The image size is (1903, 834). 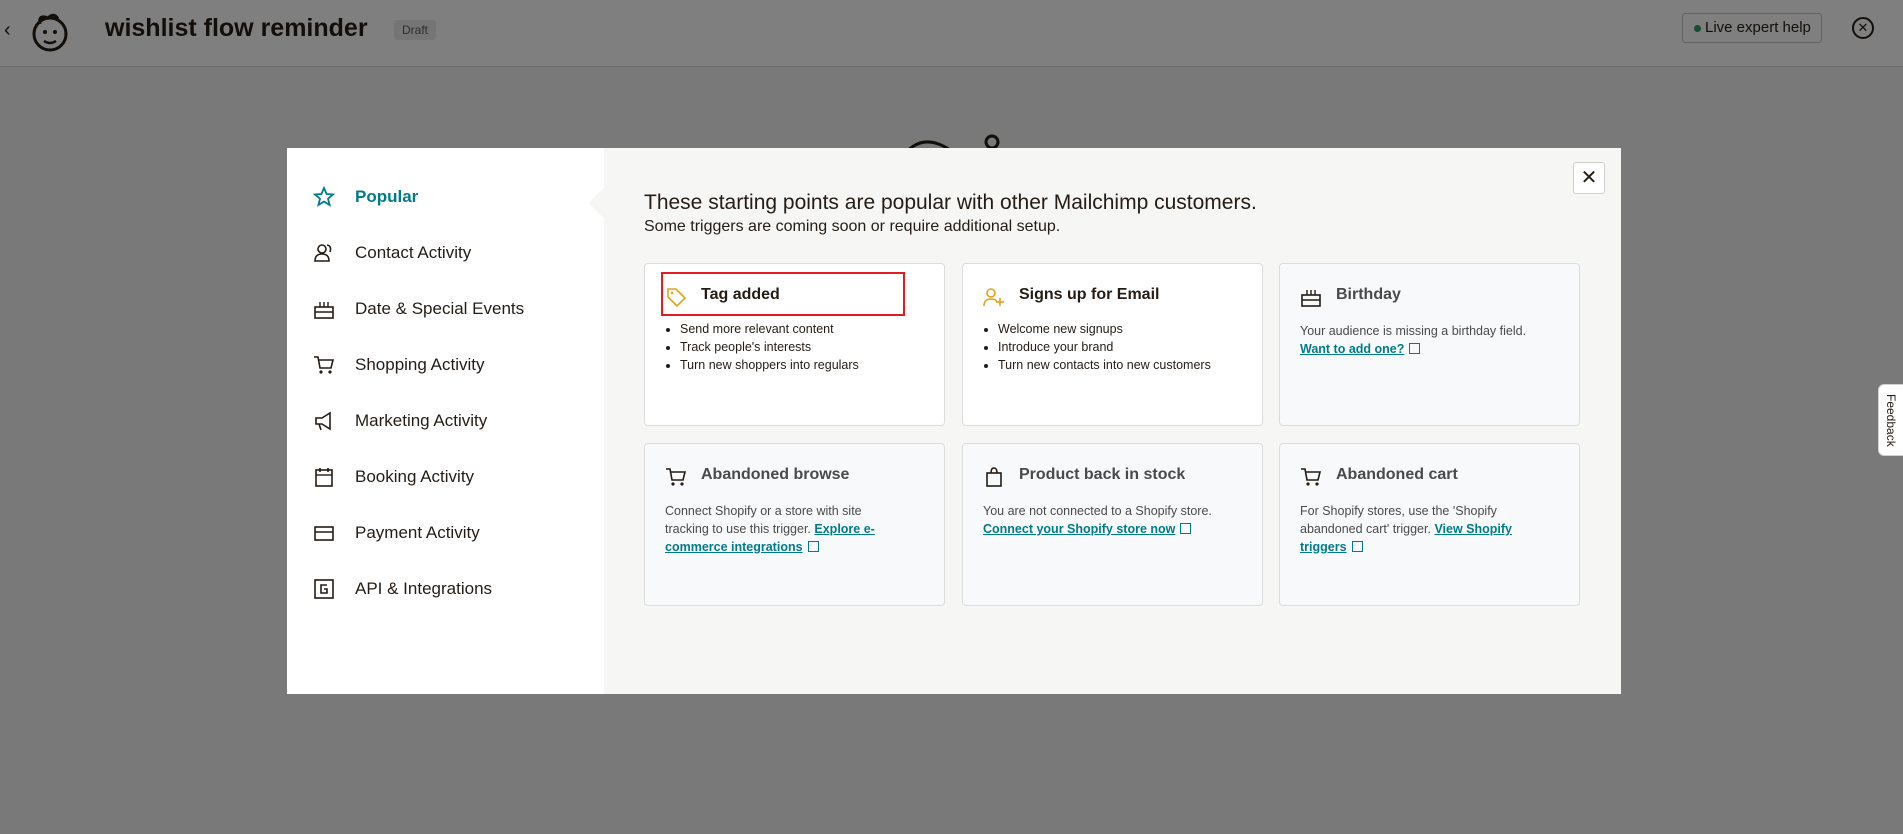 What do you see at coordinates (417, 532) in the screenshot?
I see `sidebar-item-label: Payment Activity` at bounding box center [417, 532].